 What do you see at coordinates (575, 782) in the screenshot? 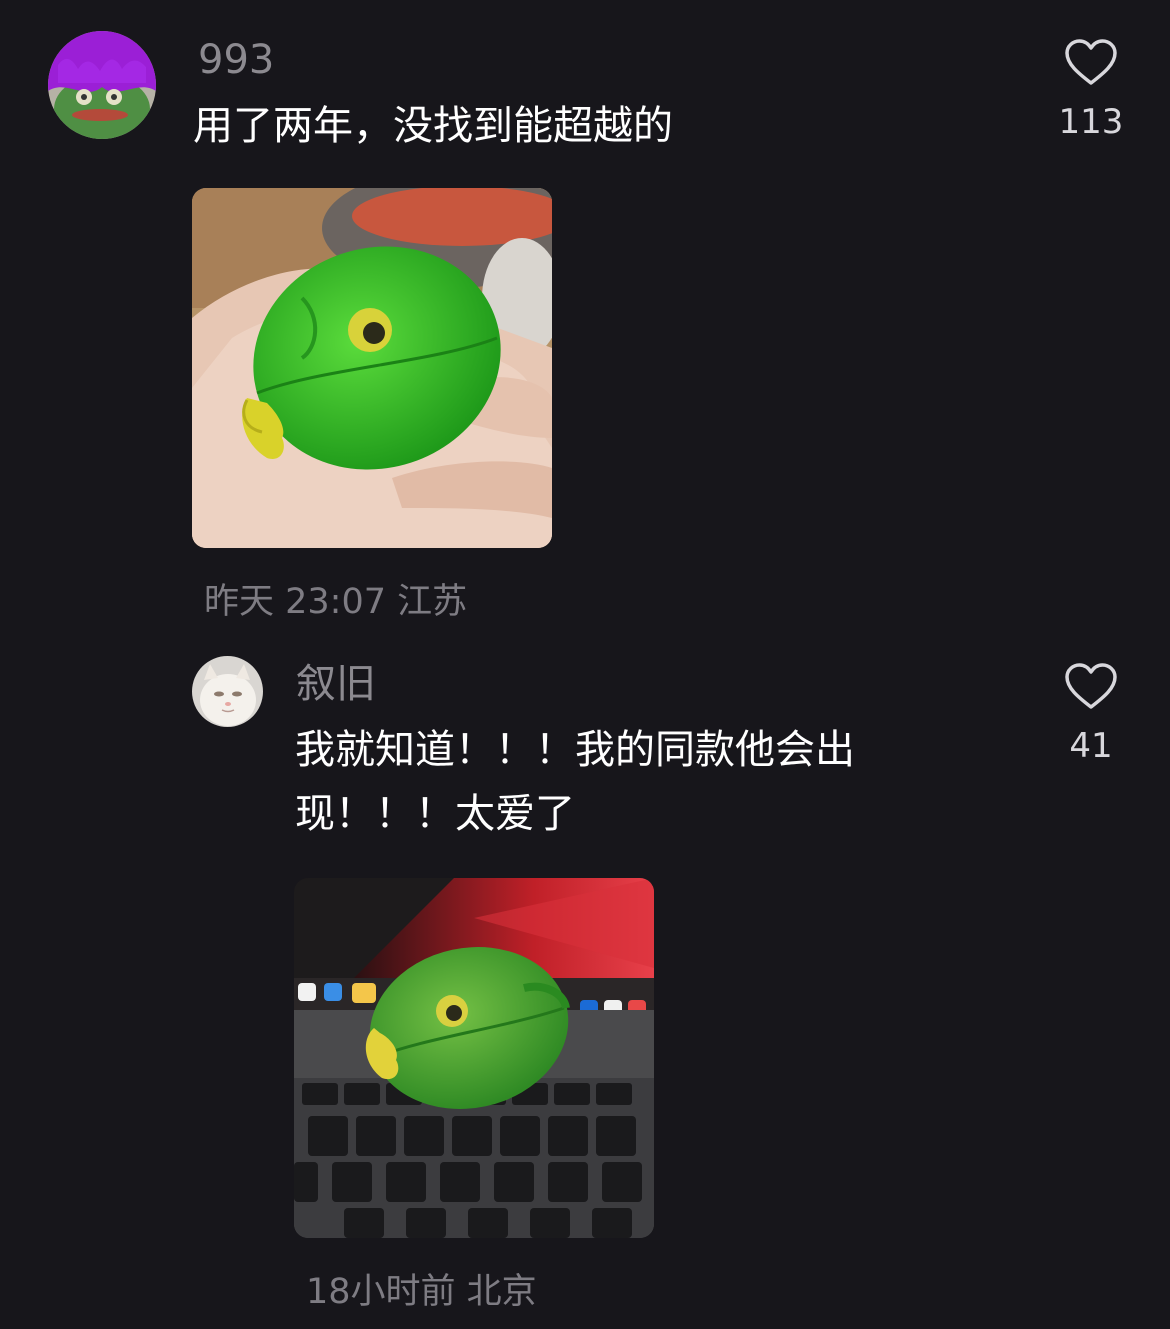
I see `comment-text: 我就知道！！！我的同款他会出现！！！太爱了` at bounding box center [575, 782].